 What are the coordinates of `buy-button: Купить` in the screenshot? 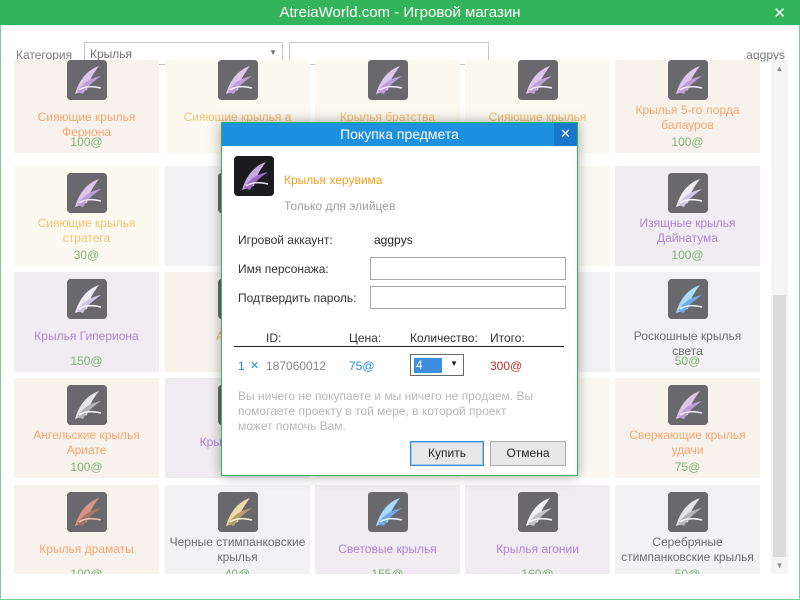 It's located at (447, 453).